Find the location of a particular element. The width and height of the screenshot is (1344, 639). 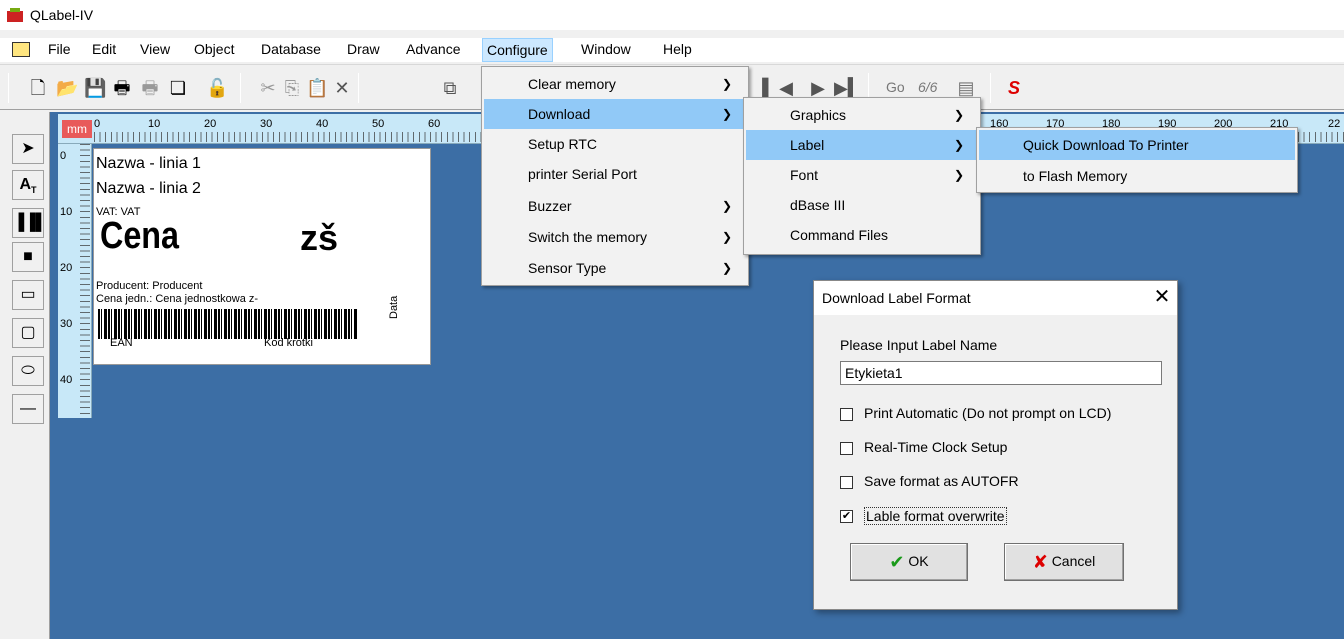

toolbar-separator is located at coordinates (358, 88).